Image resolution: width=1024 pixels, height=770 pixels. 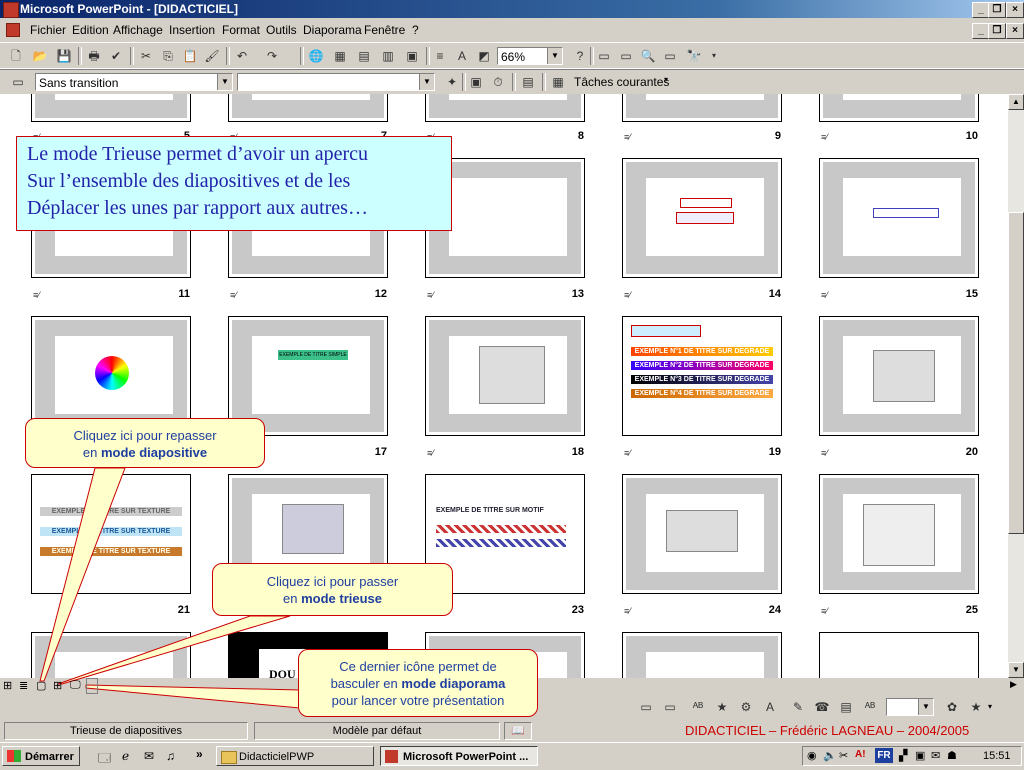 What do you see at coordinates (41, 685) in the screenshot?
I see `slide-view-icon: ▢` at bounding box center [41, 685].